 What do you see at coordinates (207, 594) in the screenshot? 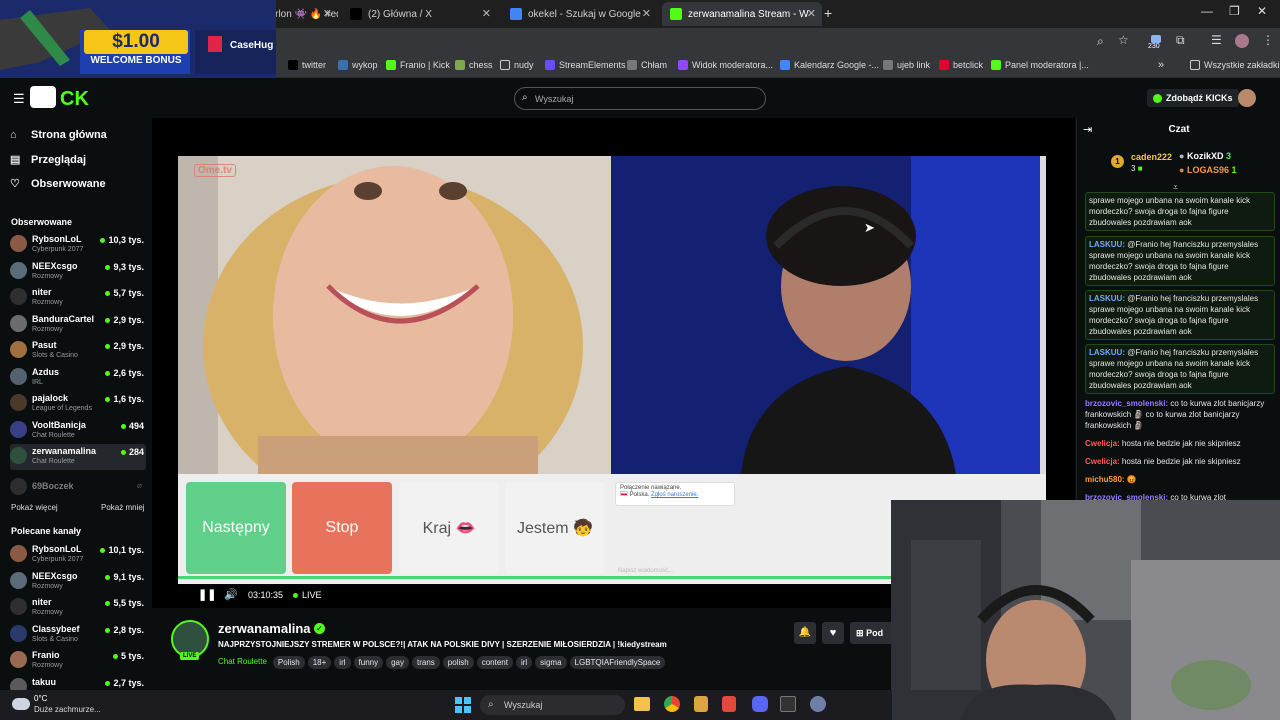
I see `pause-icon: ❚❚` at bounding box center [207, 594].